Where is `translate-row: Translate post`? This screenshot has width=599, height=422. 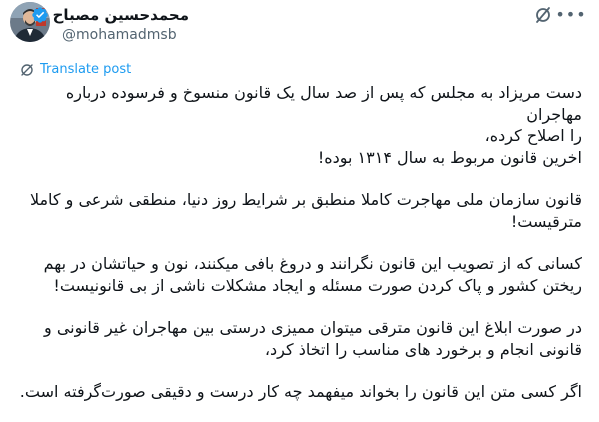
translate-row: Translate post is located at coordinates (75, 69).